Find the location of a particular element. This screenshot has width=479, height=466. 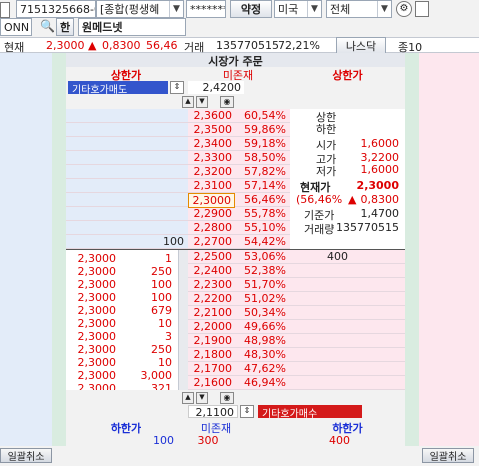

search-button: 한 is located at coordinates (65, 27).